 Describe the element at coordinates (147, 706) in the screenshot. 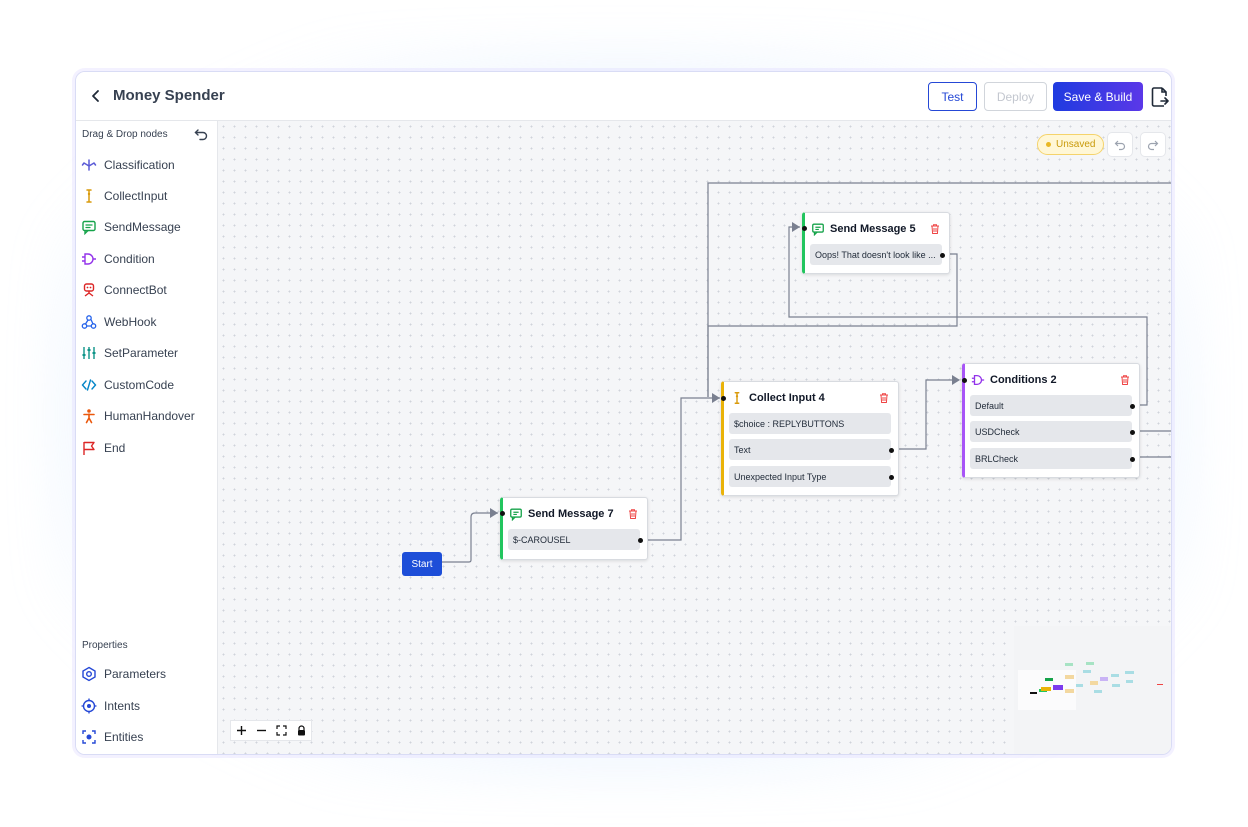

I see `properties-item-intents: Intents` at that location.